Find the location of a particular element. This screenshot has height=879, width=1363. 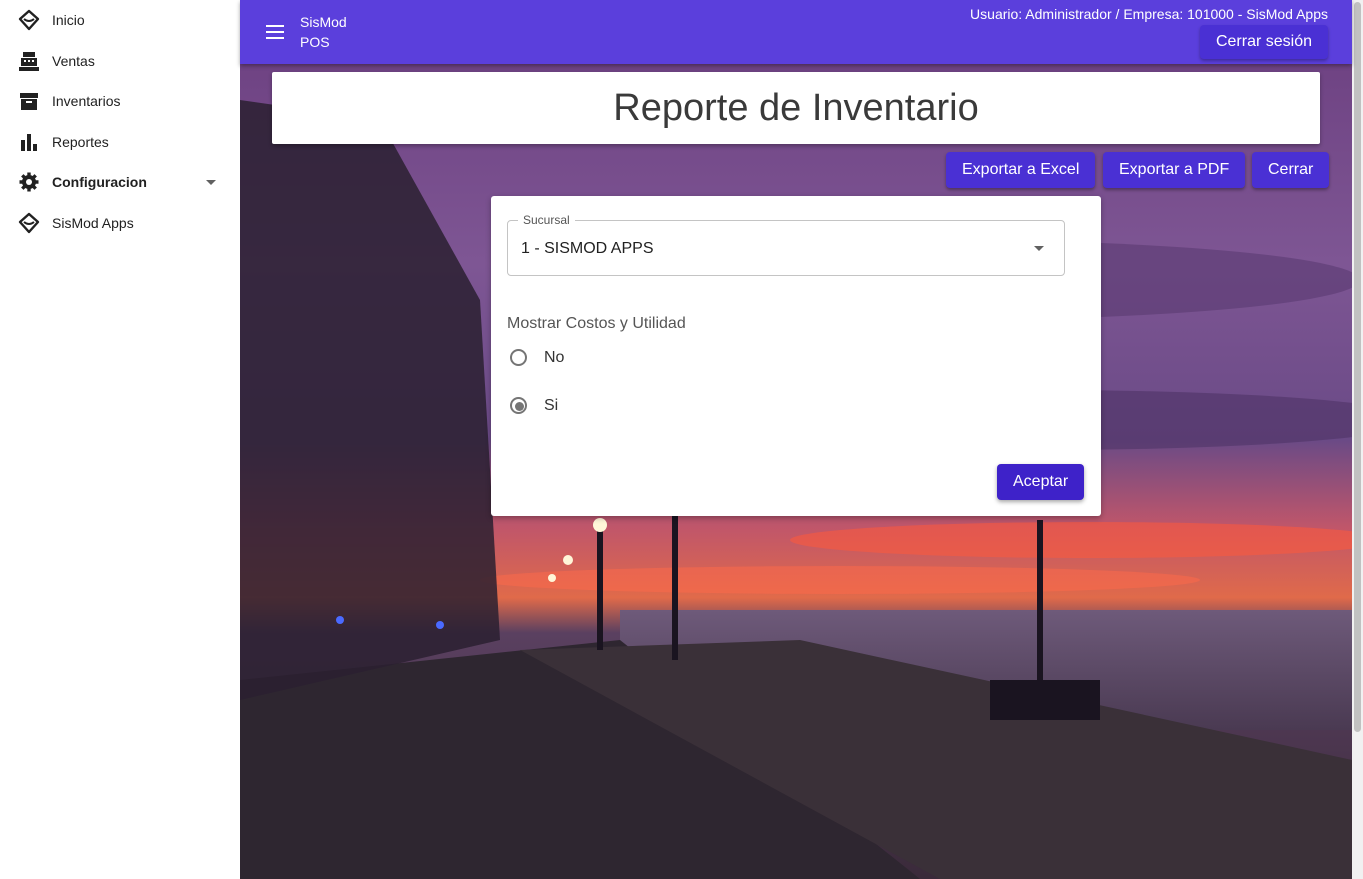

page-title: Reporte de Inventario is located at coordinates (796, 107).